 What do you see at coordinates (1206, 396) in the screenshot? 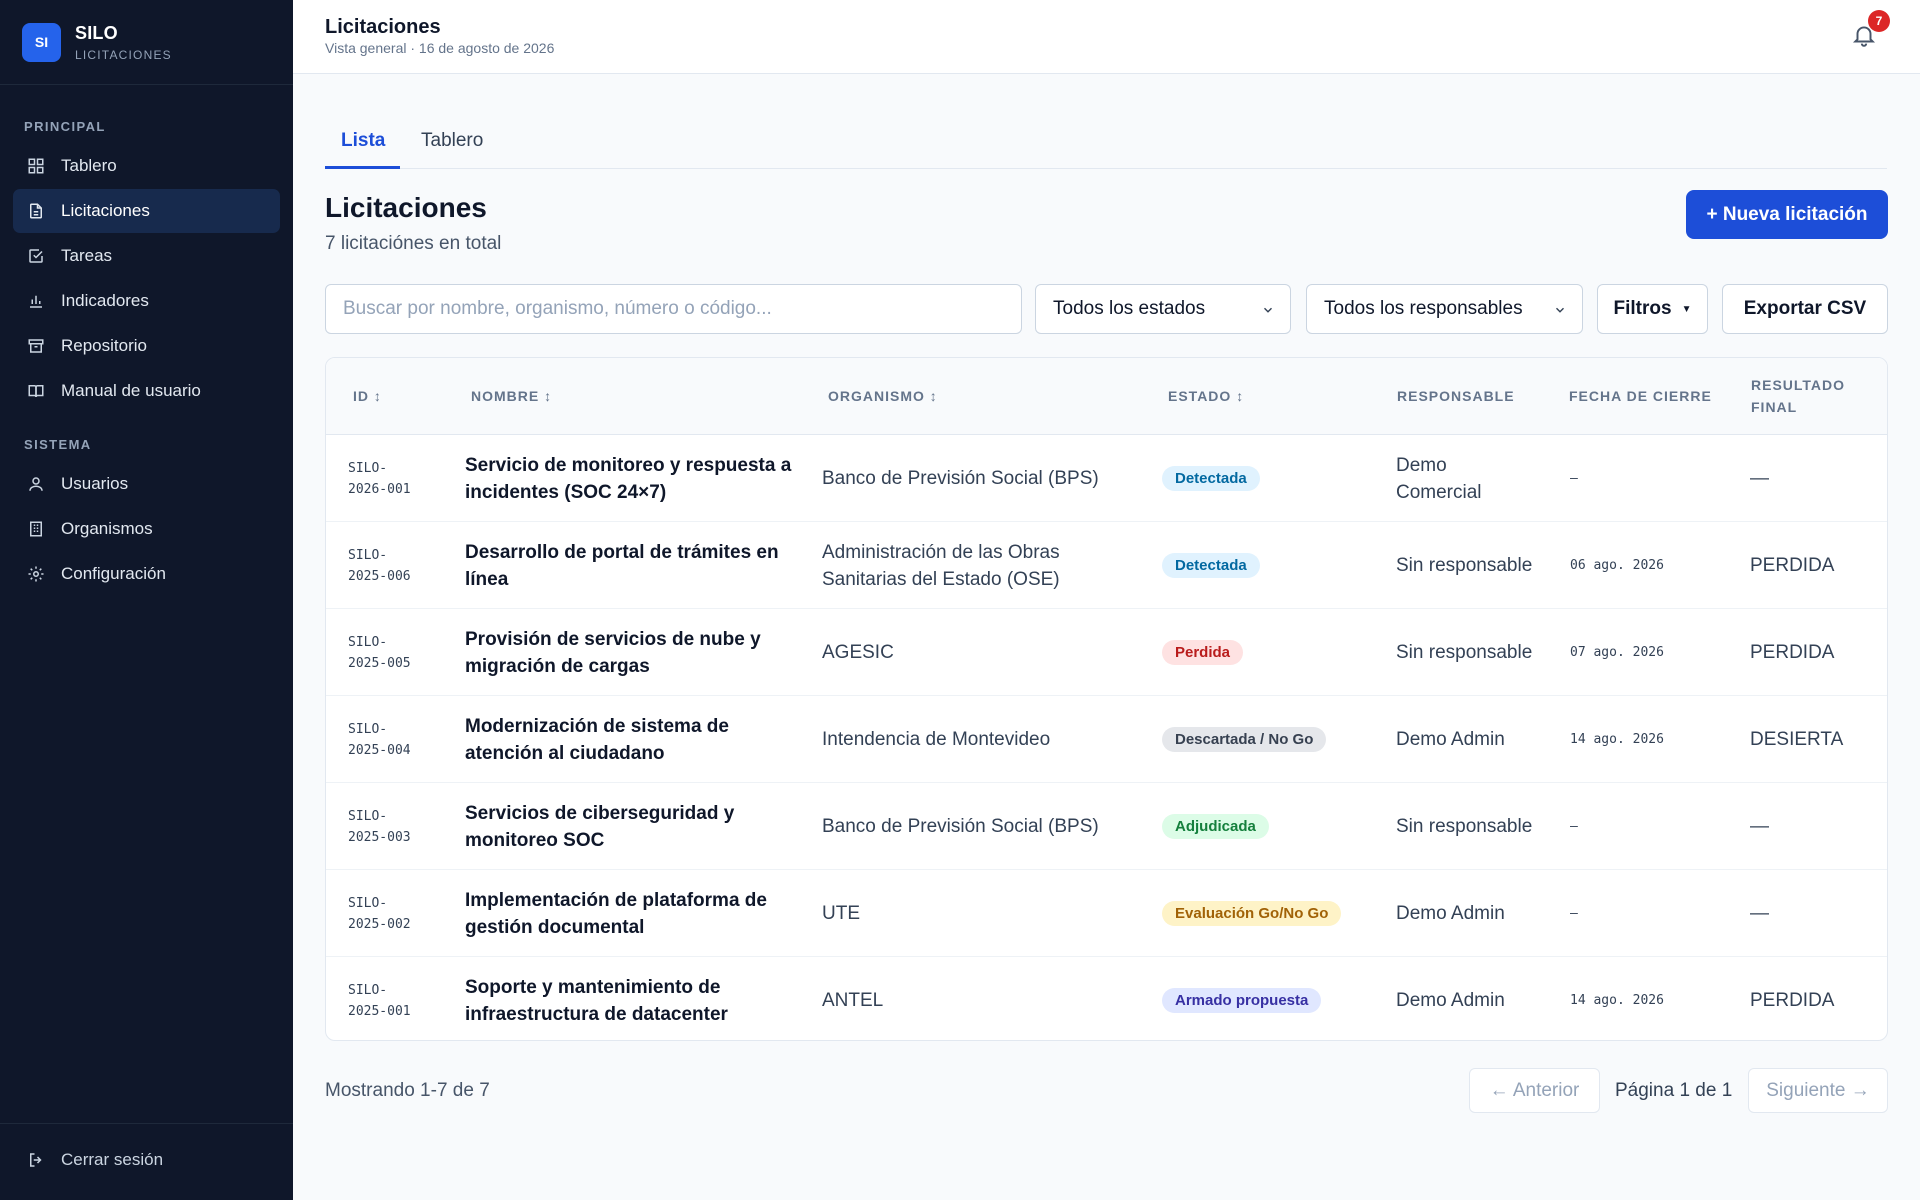
I see `column-header-estado: ESTADO ↕` at bounding box center [1206, 396].